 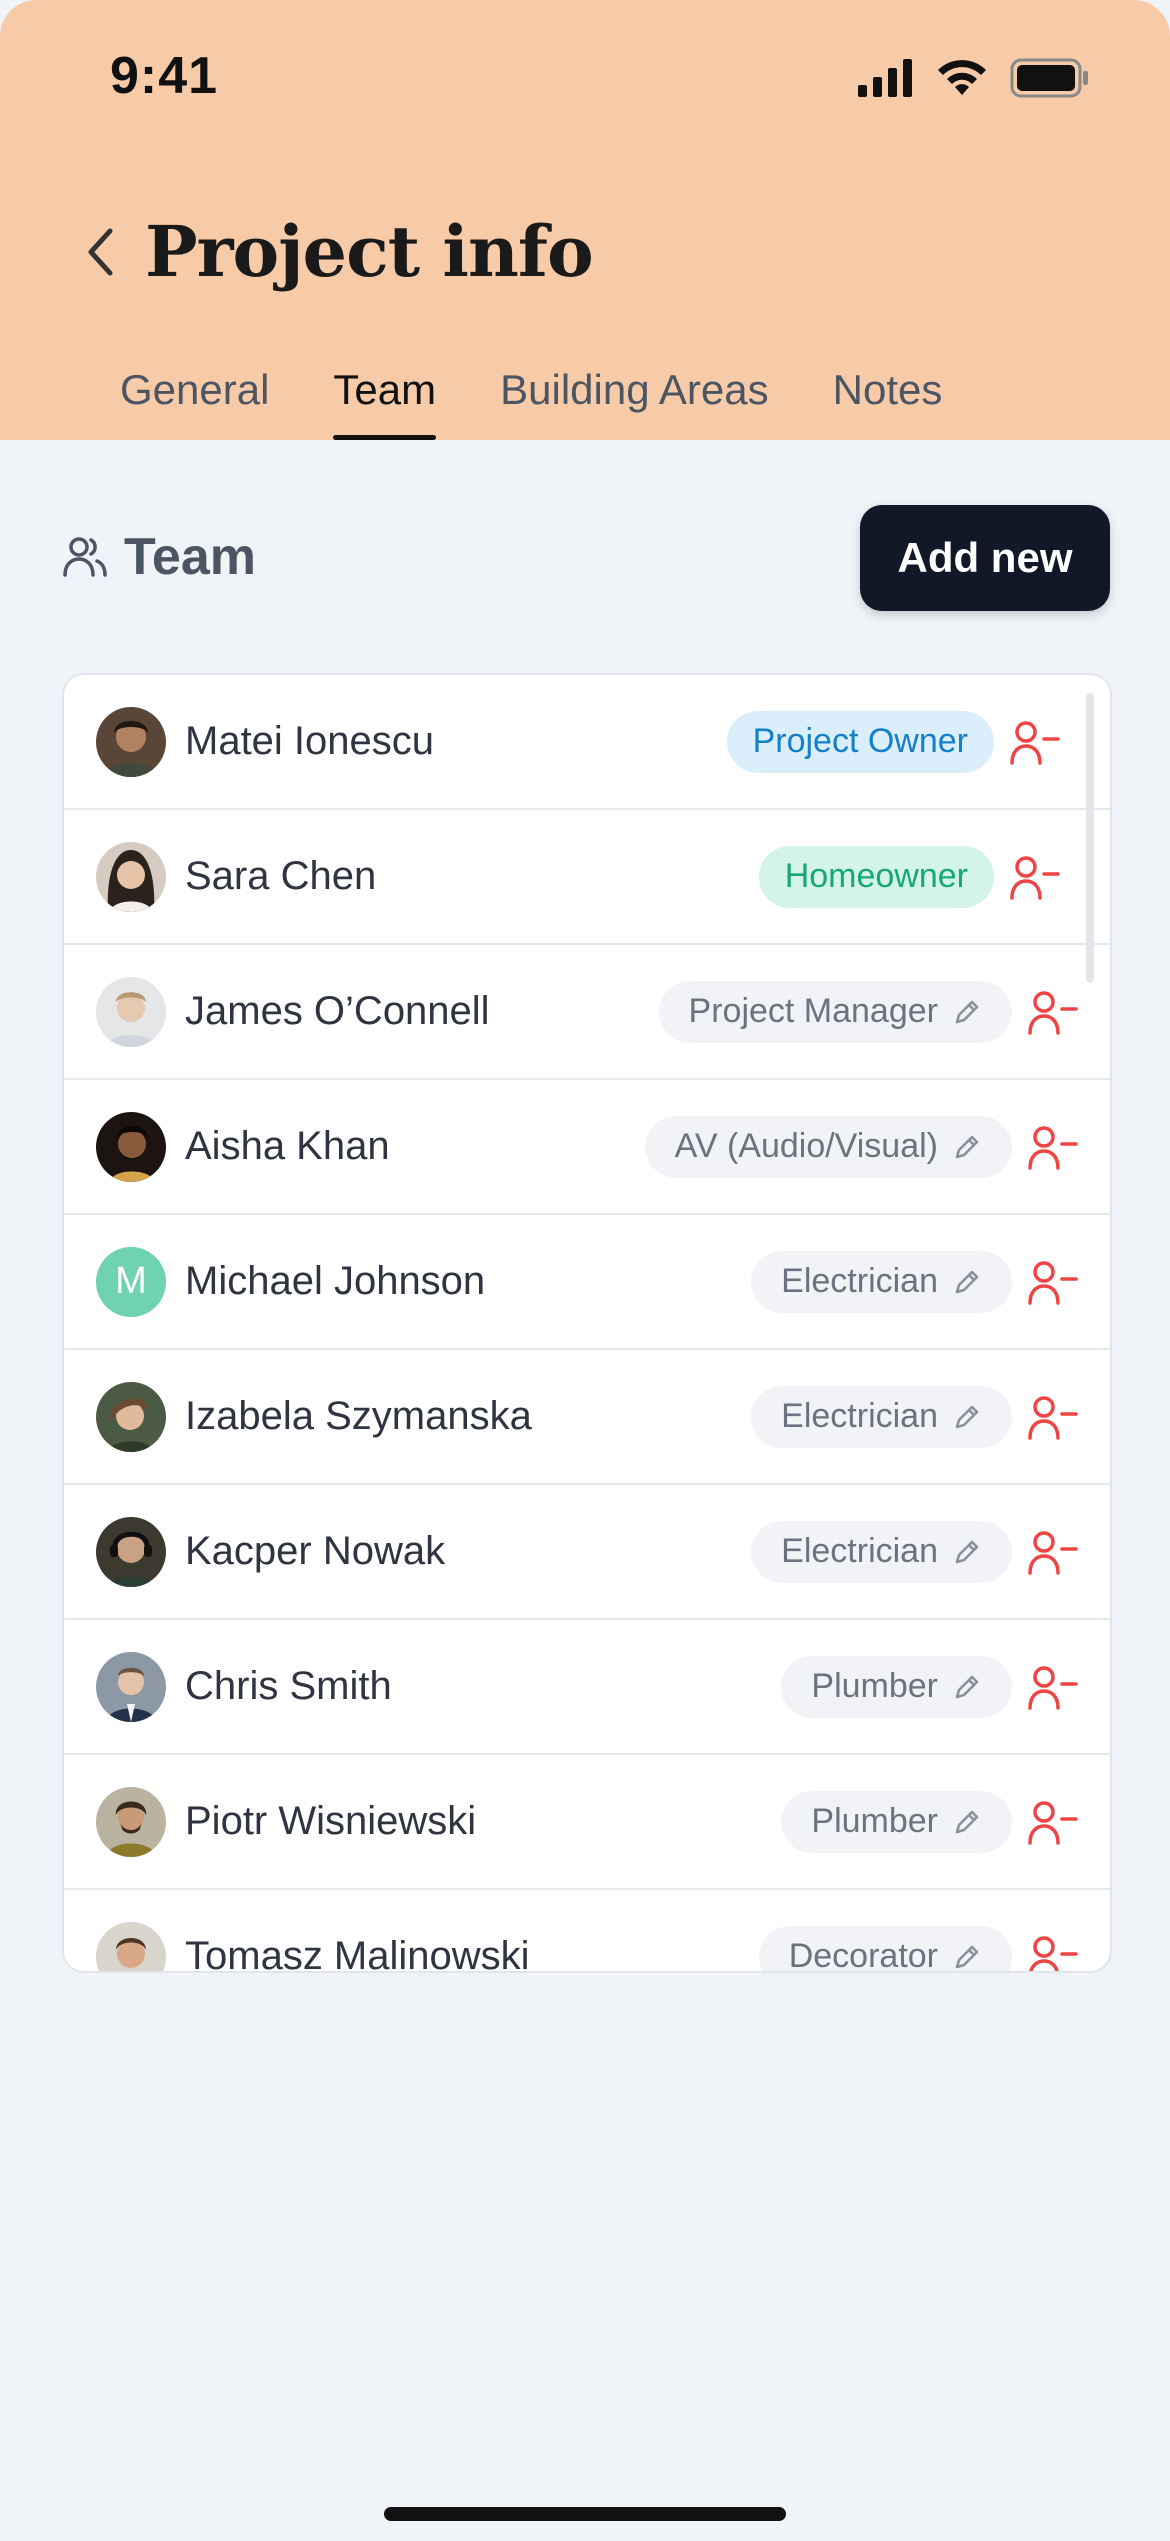 What do you see at coordinates (384, 400) in the screenshot?
I see `tab-team: Team` at bounding box center [384, 400].